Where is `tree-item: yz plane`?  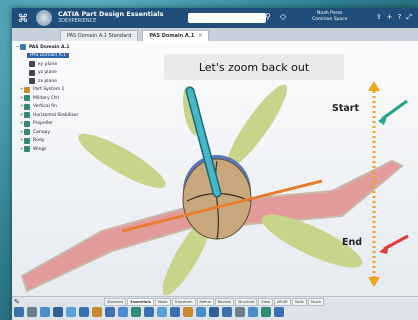
tree-item: yz plane is located at coordinates (60, 73).